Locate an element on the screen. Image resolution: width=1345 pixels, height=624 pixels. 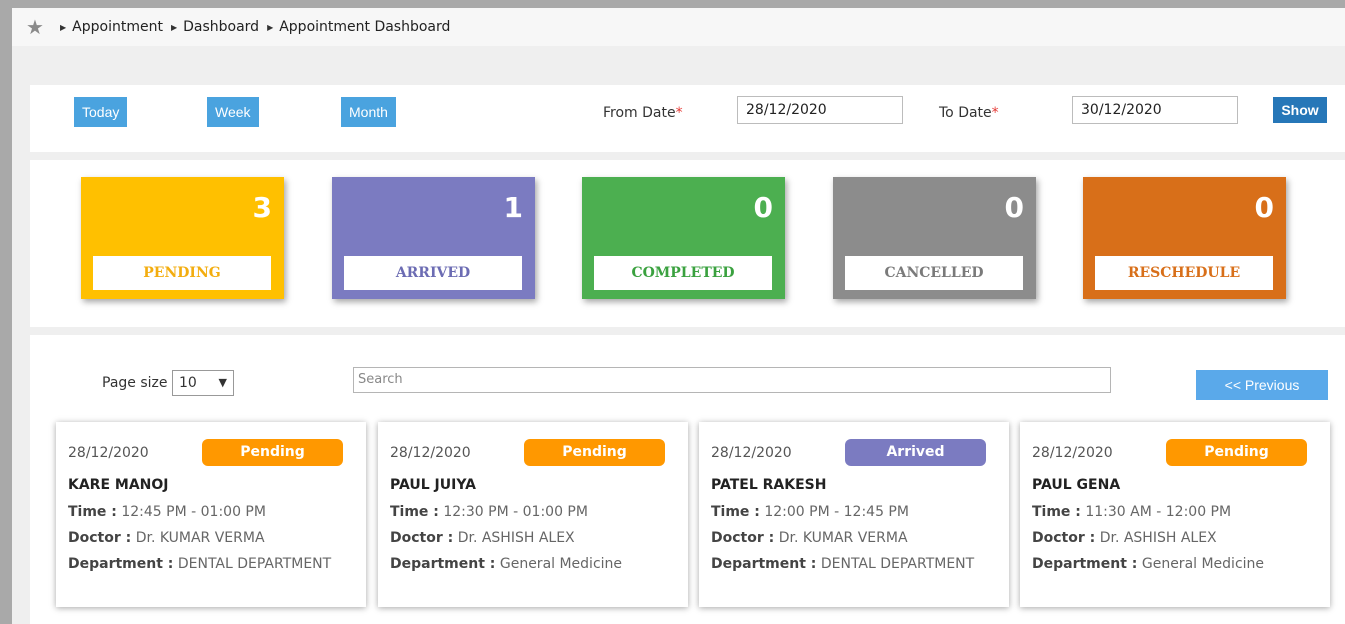
to-date-label: To Date* is located at coordinates (969, 113).